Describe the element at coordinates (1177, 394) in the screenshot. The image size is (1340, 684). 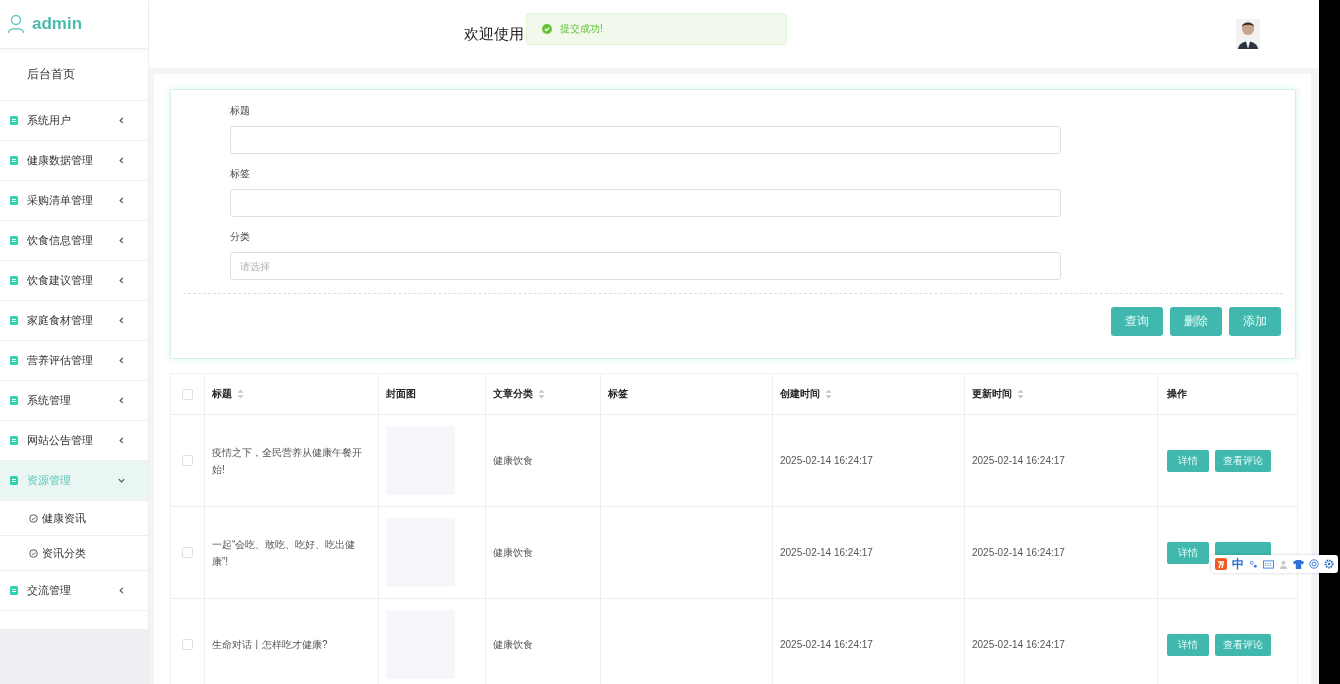
I see `column-header: 操作` at that location.